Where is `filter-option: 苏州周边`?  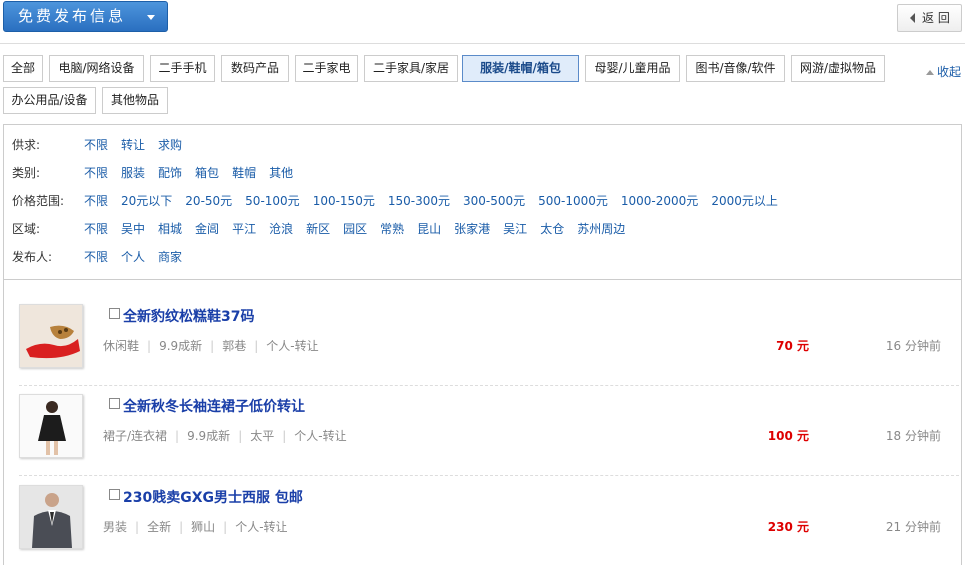
filter-option: 苏州周边 is located at coordinates (601, 229).